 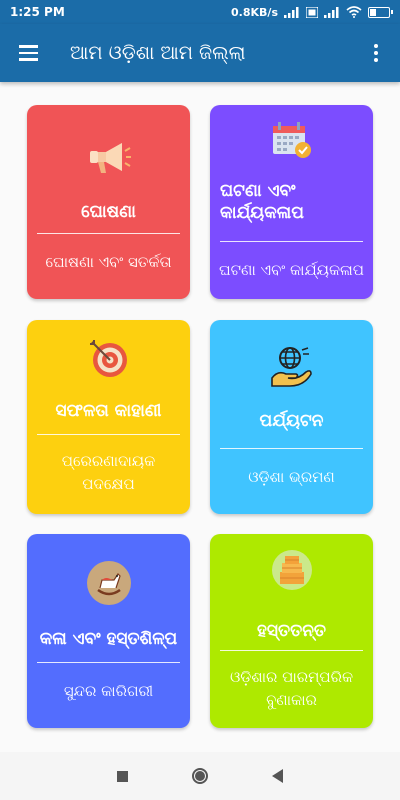 I want to click on recents-button, so click(x=122, y=776).